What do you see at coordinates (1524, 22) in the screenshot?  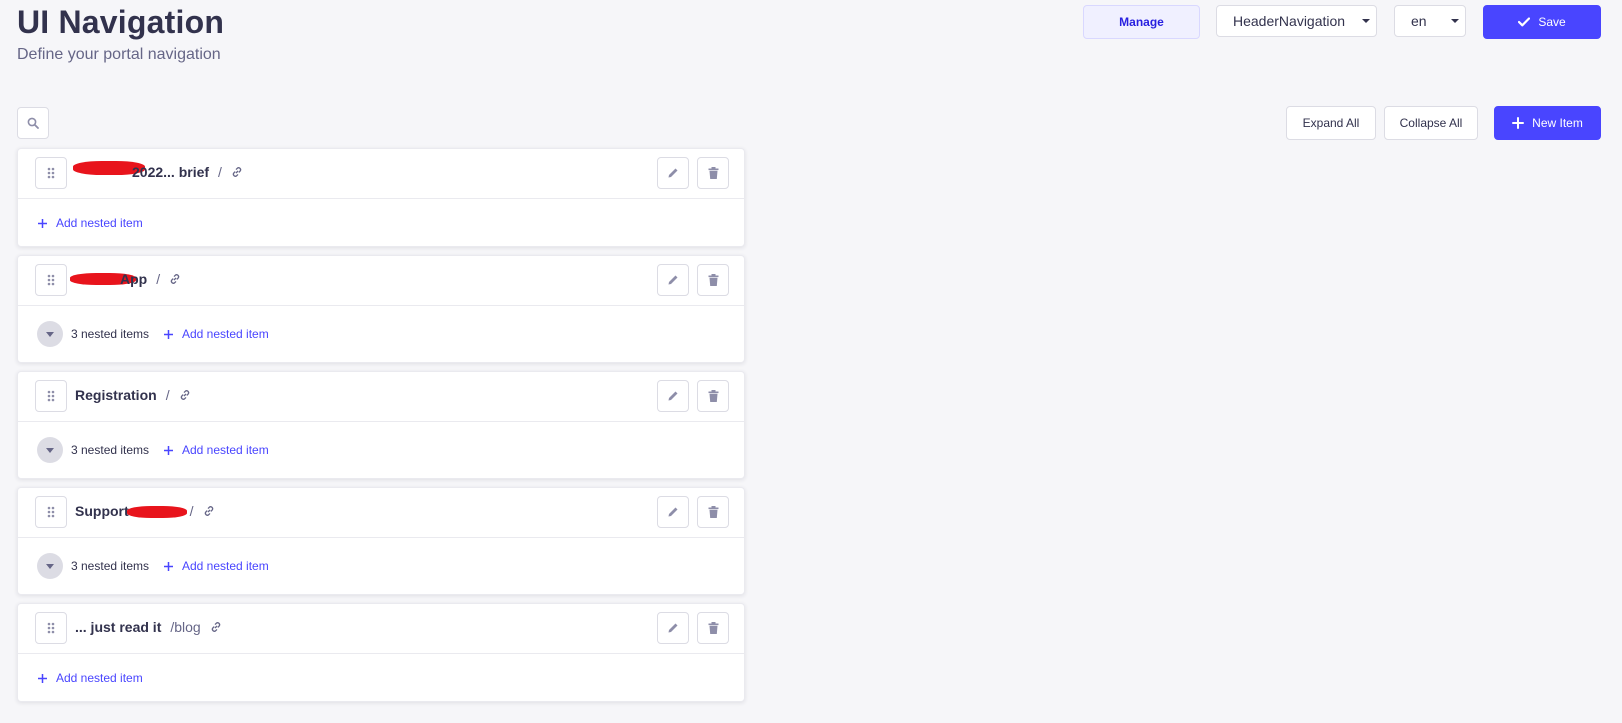 I see `check-icon` at bounding box center [1524, 22].